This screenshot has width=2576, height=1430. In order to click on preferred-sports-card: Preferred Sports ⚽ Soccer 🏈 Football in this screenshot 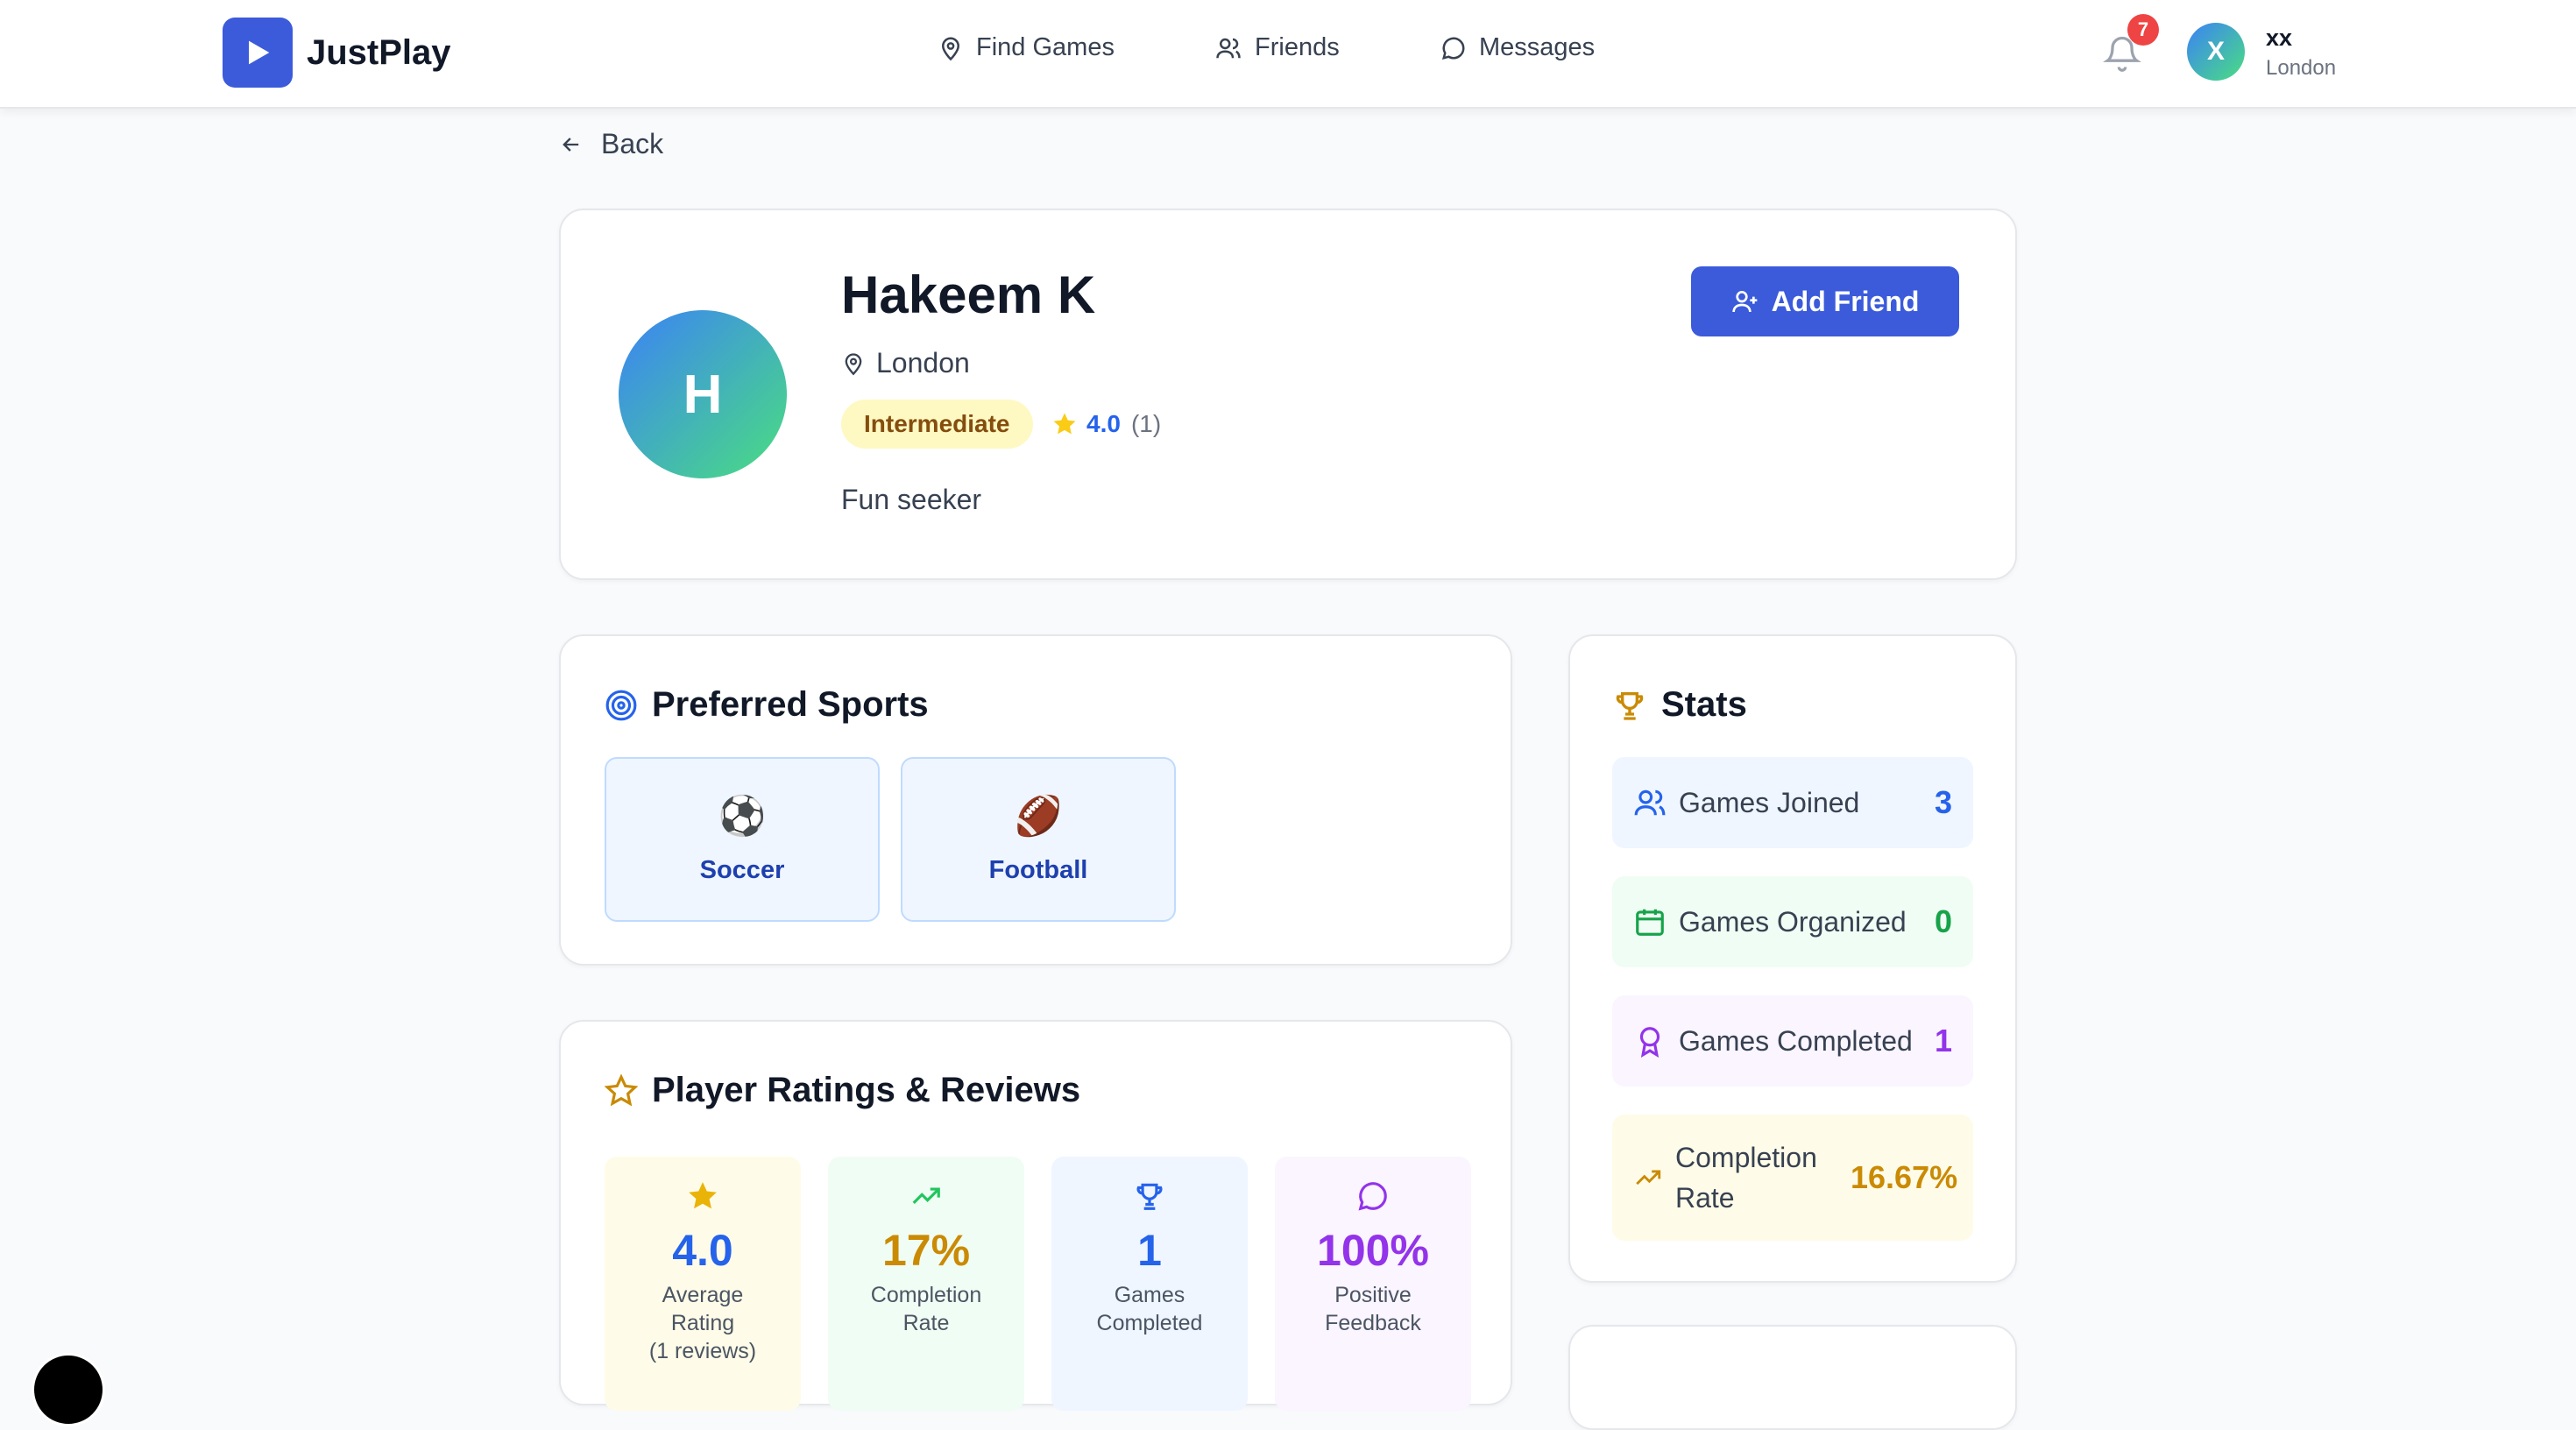, I will do `click(1035, 800)`.